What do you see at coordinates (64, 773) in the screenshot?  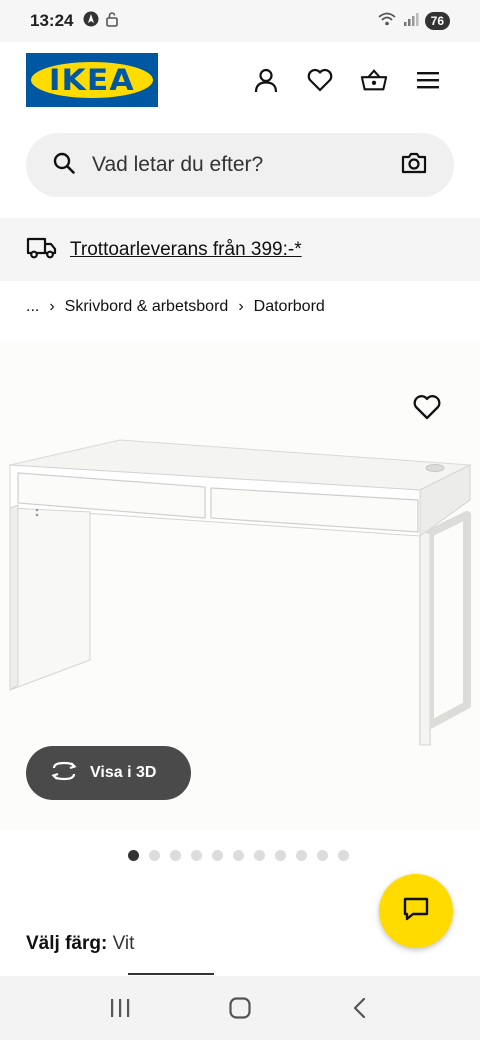 I see `rotate-3d-icon` at bounding box center [64, 773].